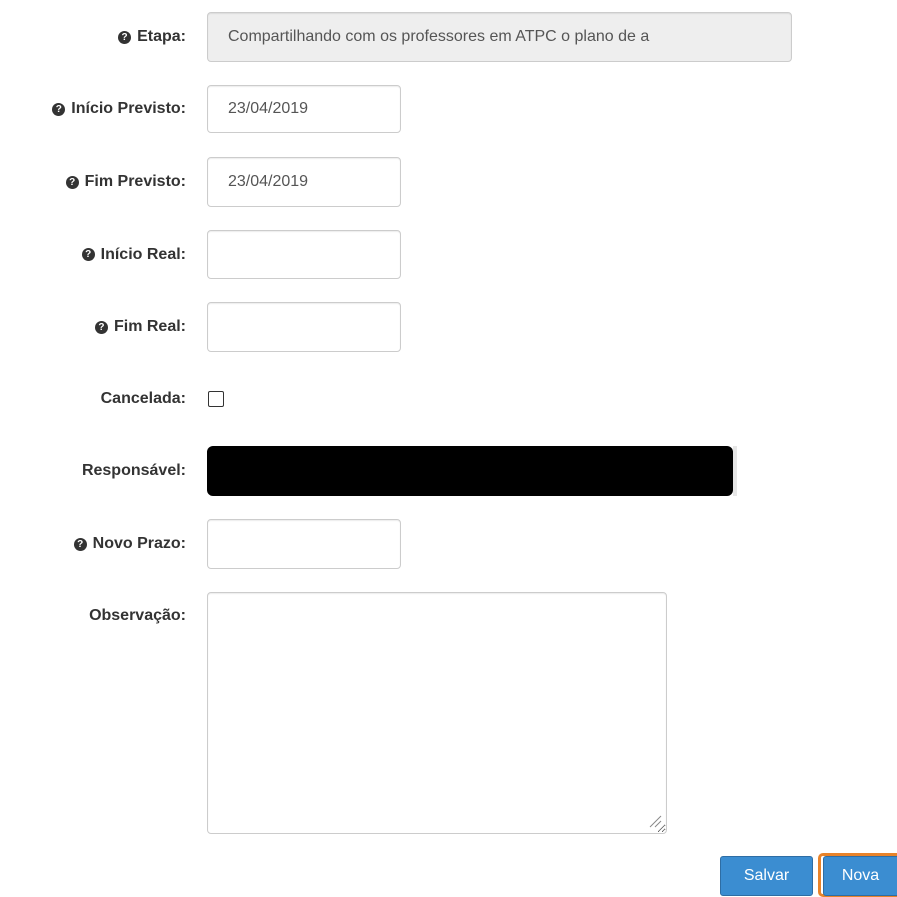 The height and width of the screenshot is (897, 897). I want to click on observacao-label-group: Observação:, so click(137, 616).